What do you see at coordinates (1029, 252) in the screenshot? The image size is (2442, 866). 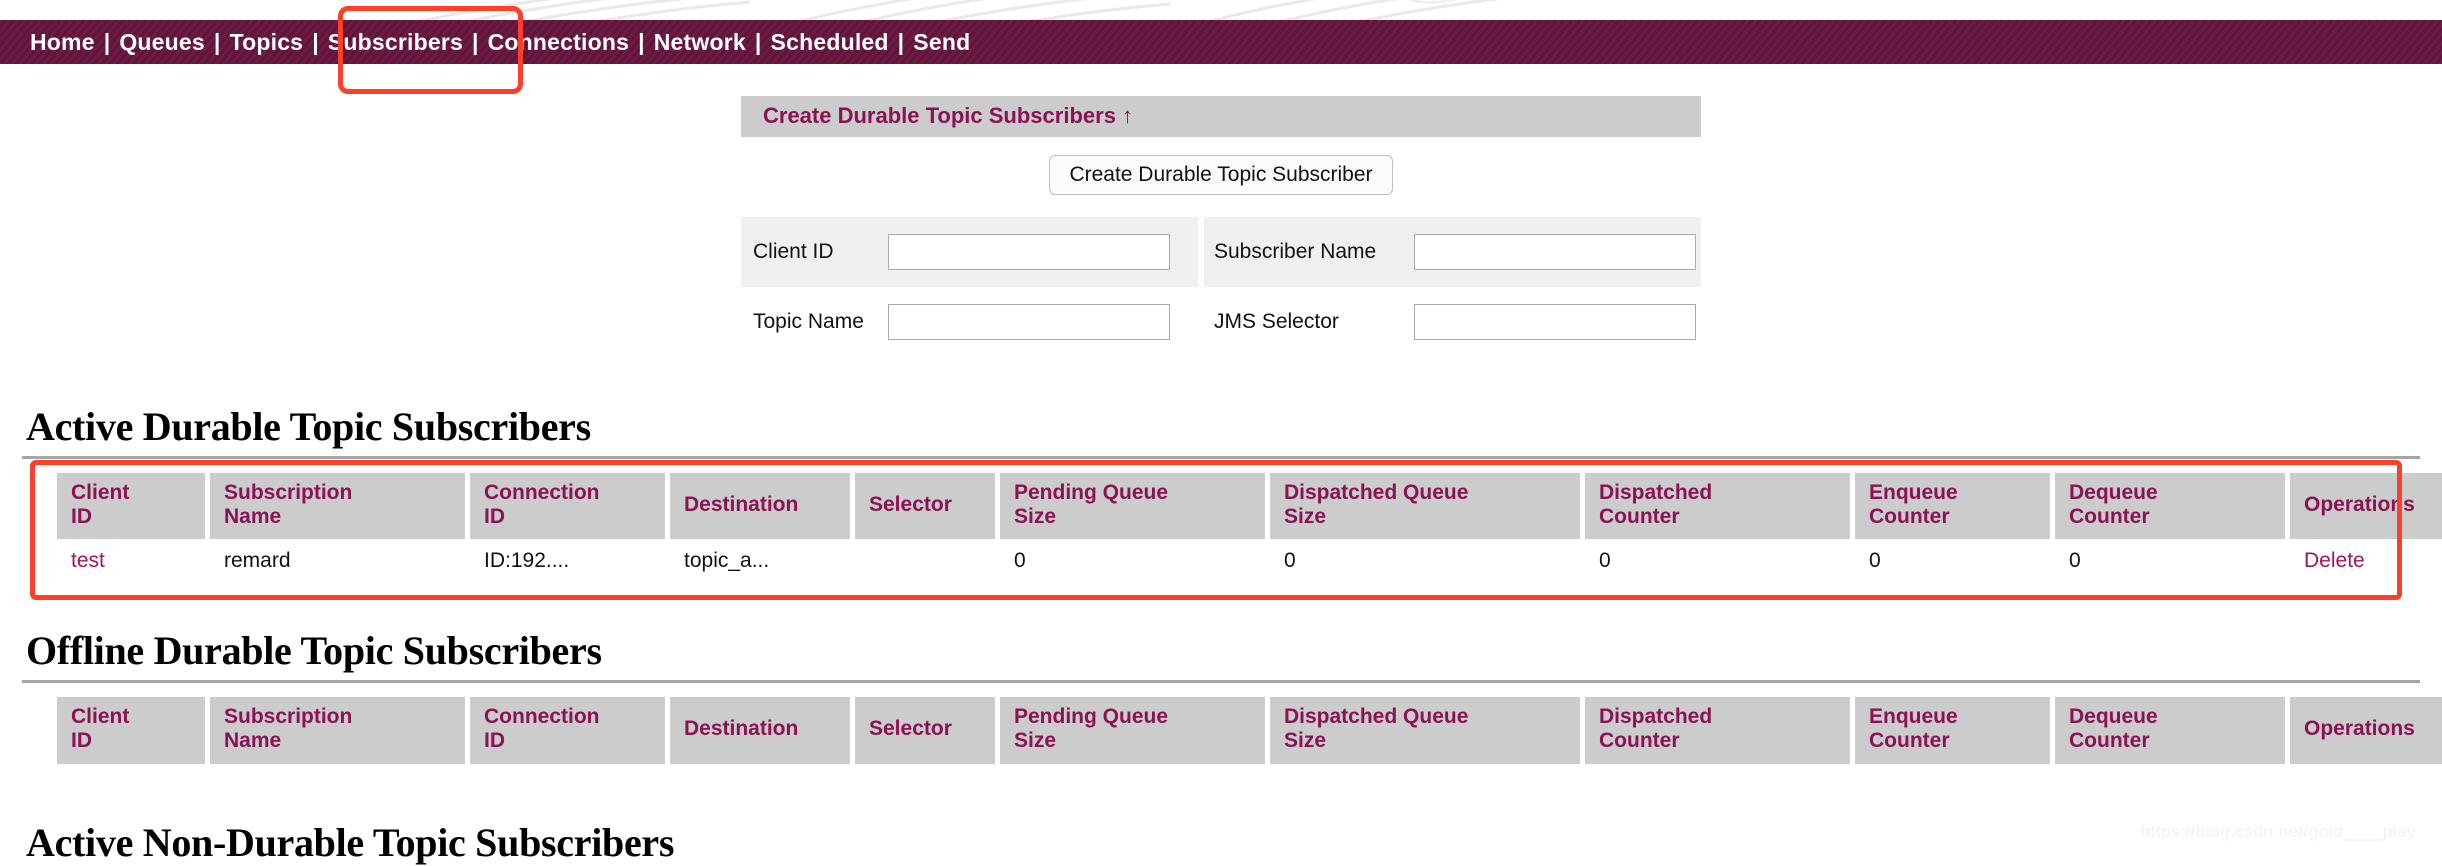 I see `client-id-input` at bounding box center [1029, 252].